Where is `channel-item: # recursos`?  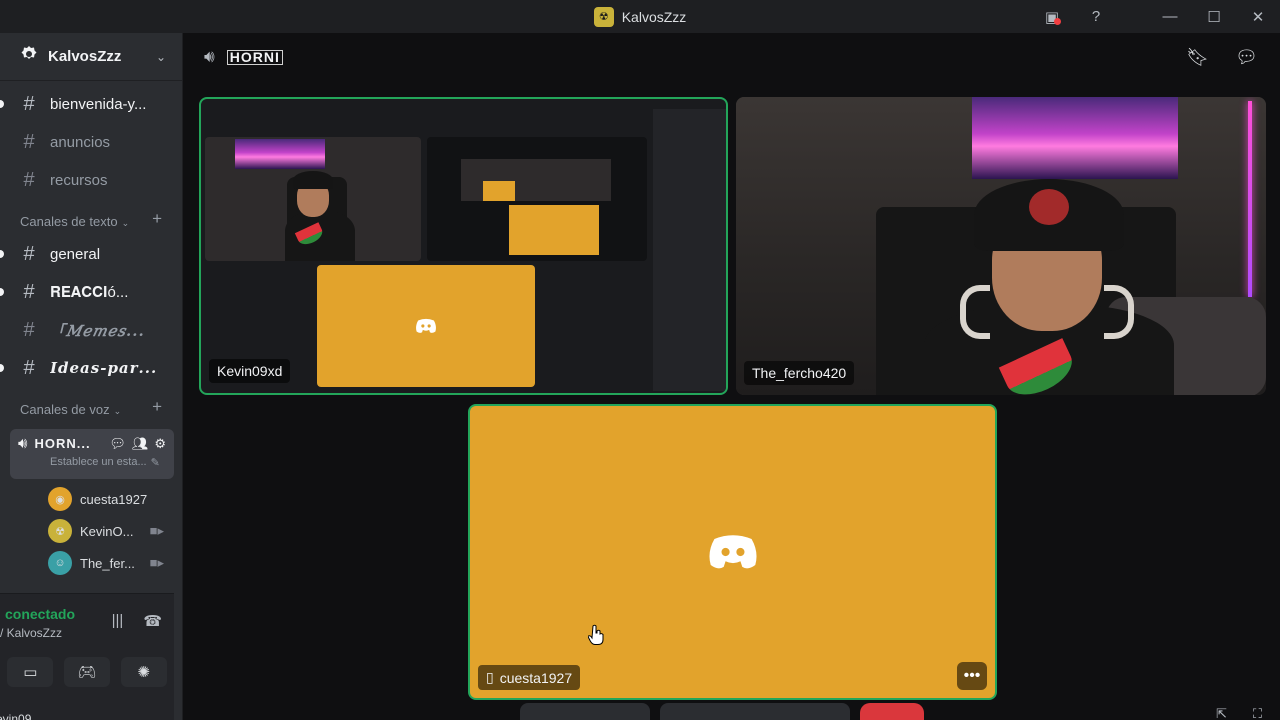 channel-item: # recursos is located at coordinates (91, 180).